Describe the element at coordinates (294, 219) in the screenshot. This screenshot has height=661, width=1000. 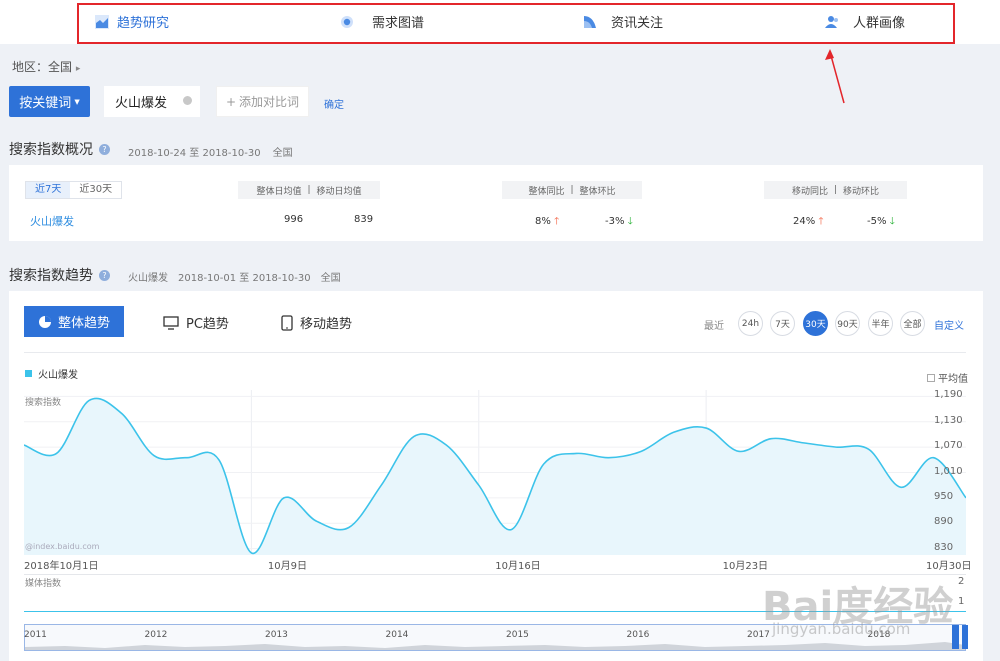
I see `avg-value: 996` at that location.